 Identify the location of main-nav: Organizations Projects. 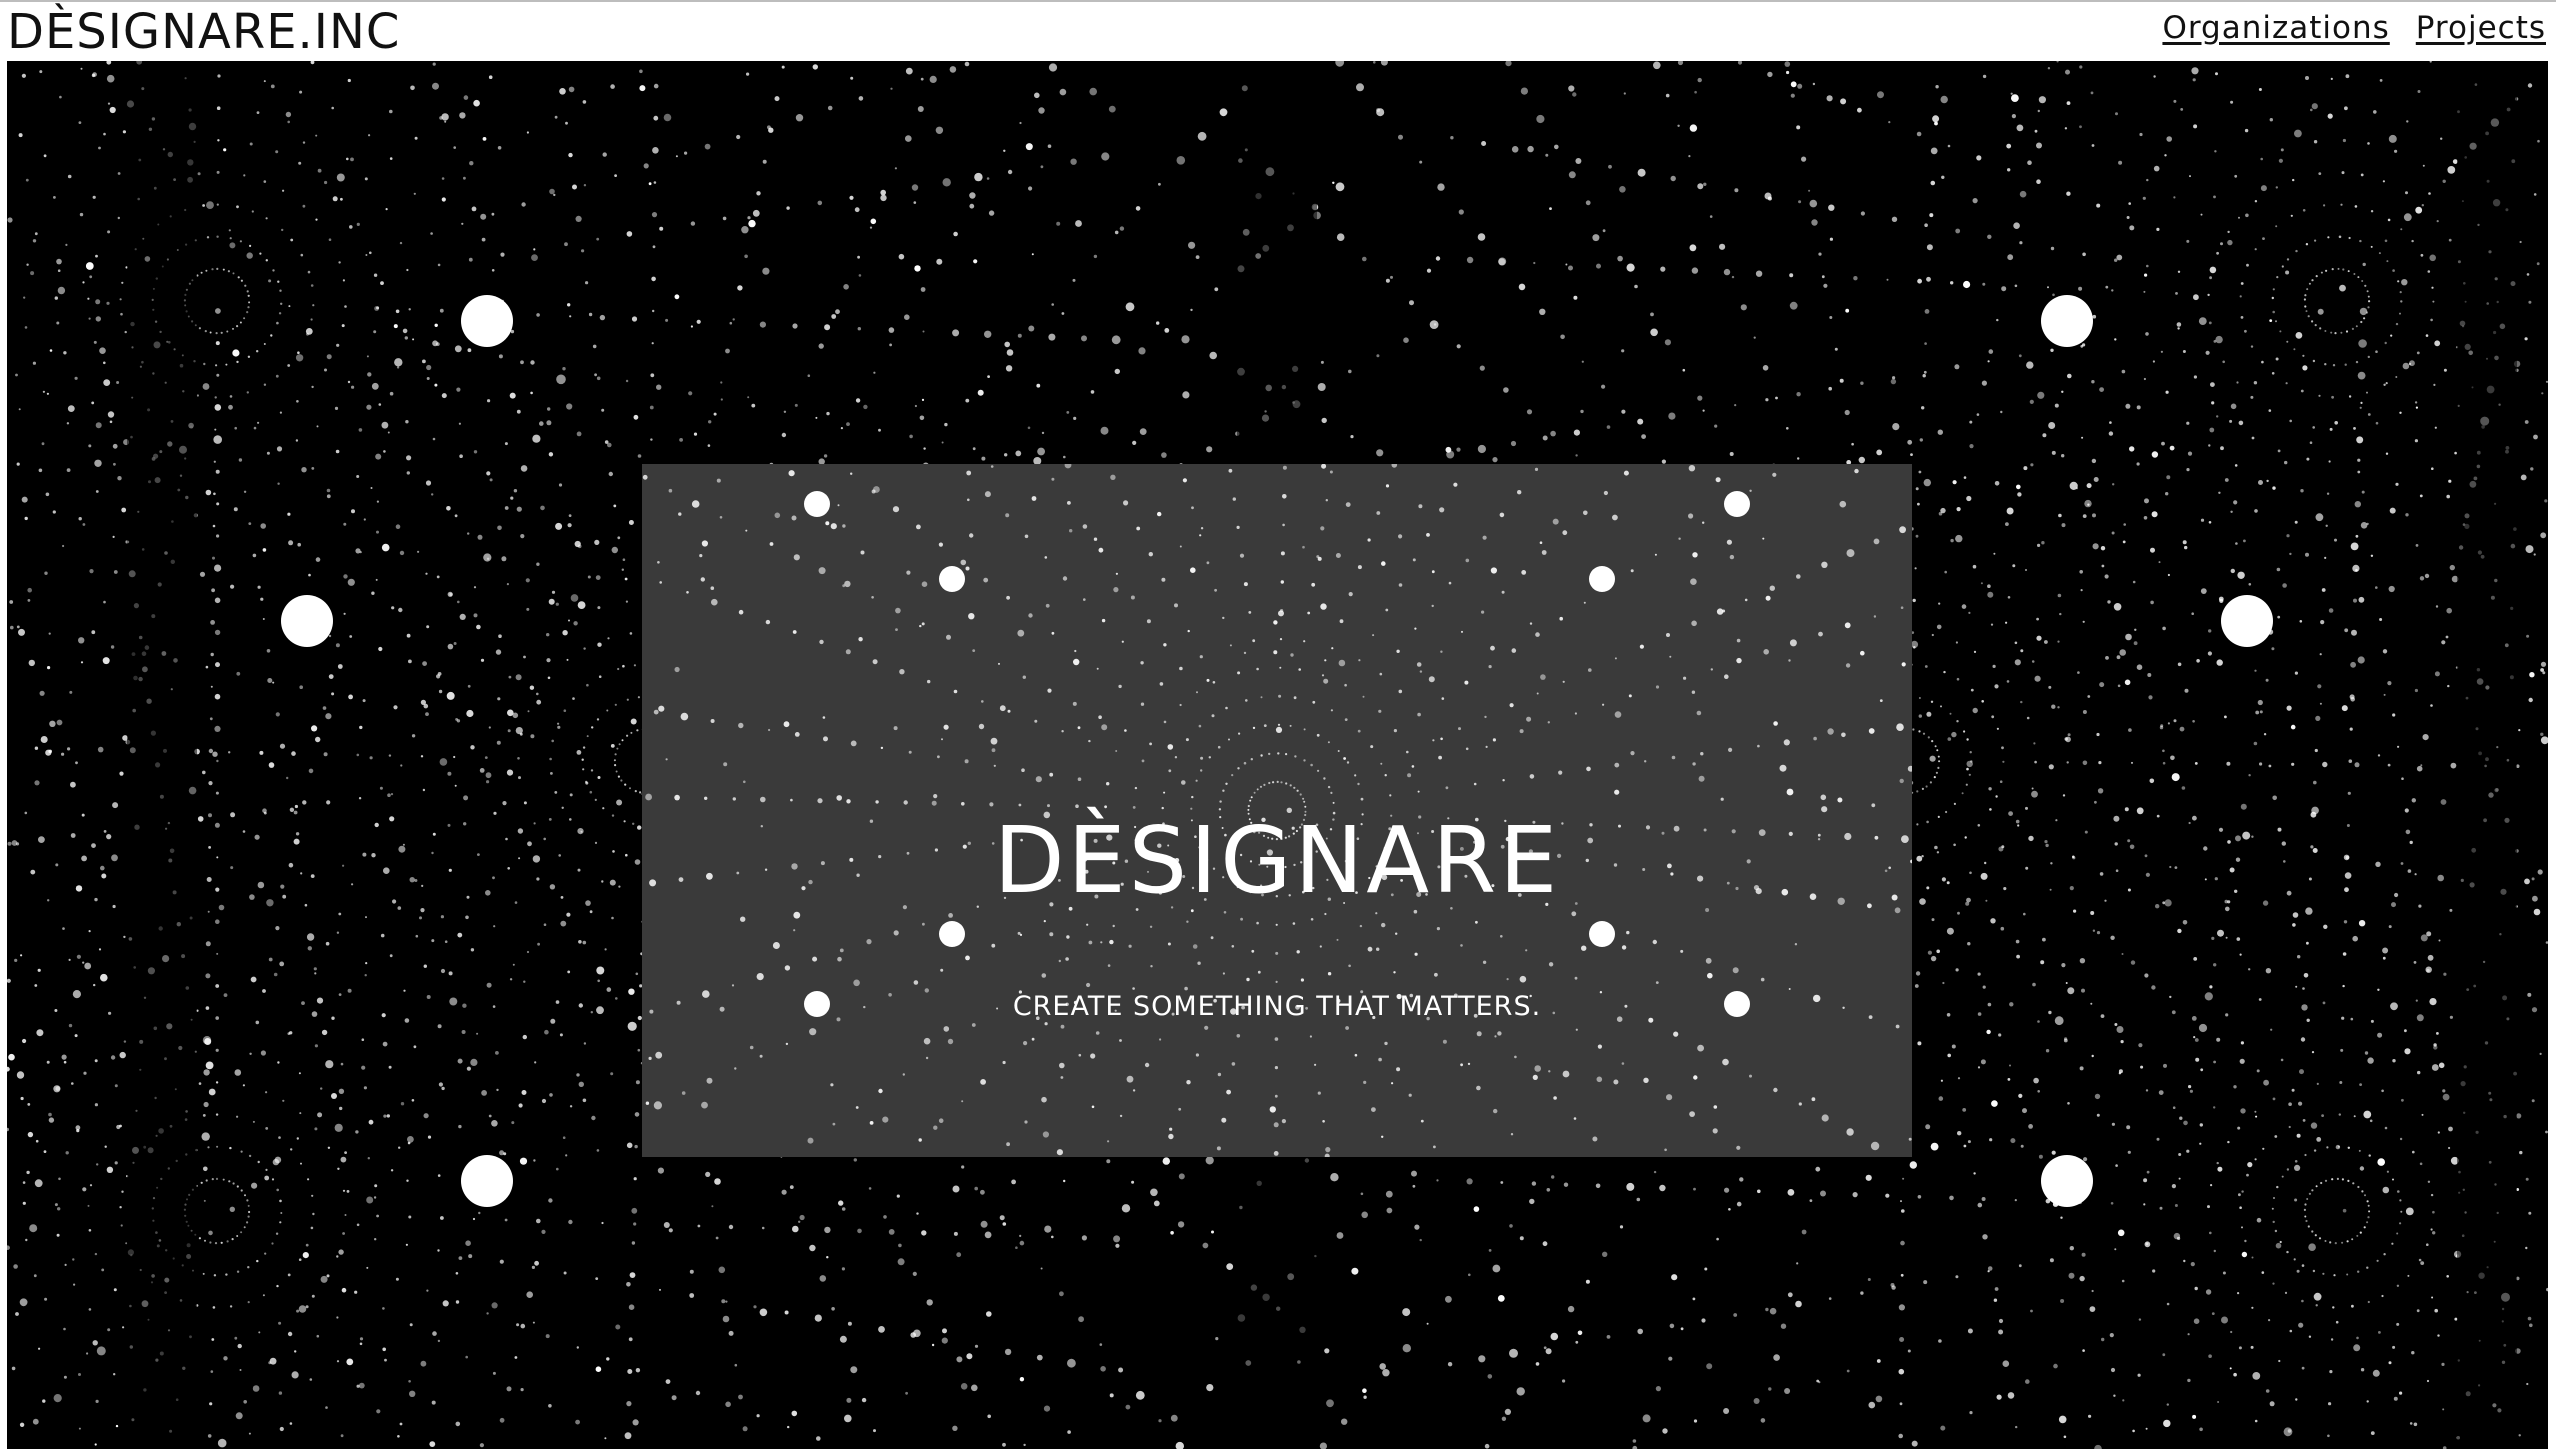
(2354, 28).